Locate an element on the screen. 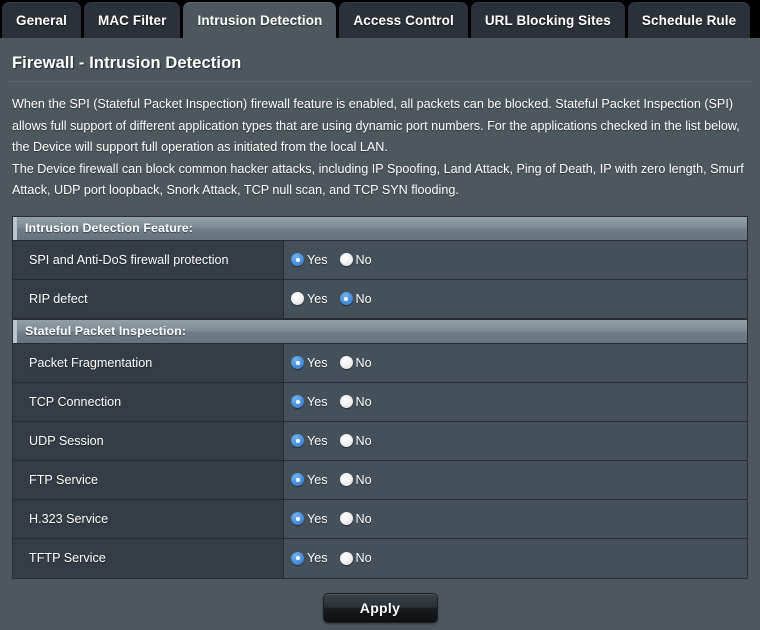  footer-actions: Apply is located at coordinates (380, 601).